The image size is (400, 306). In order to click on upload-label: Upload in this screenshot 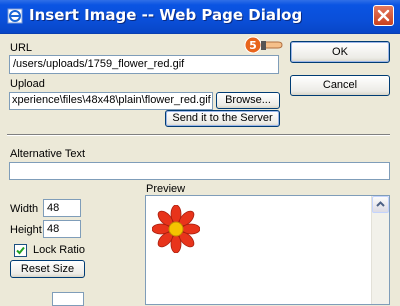, I will do `click(27, 84)`.